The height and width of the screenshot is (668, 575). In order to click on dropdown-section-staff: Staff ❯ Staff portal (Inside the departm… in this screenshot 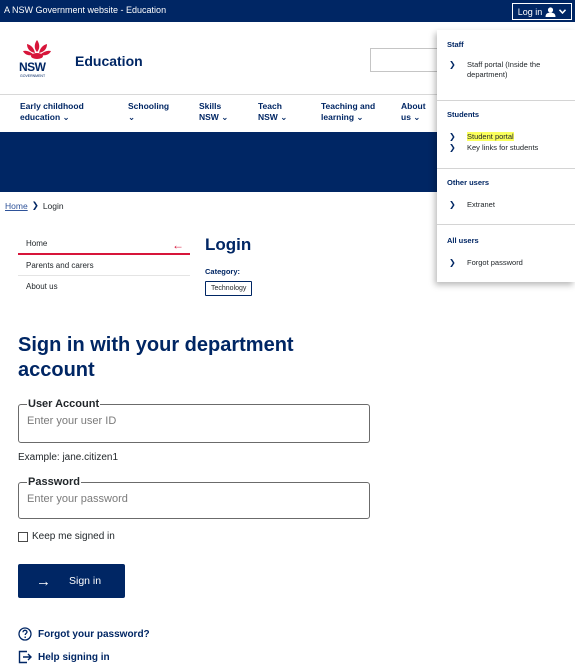, I will do `click(506, 59)`.